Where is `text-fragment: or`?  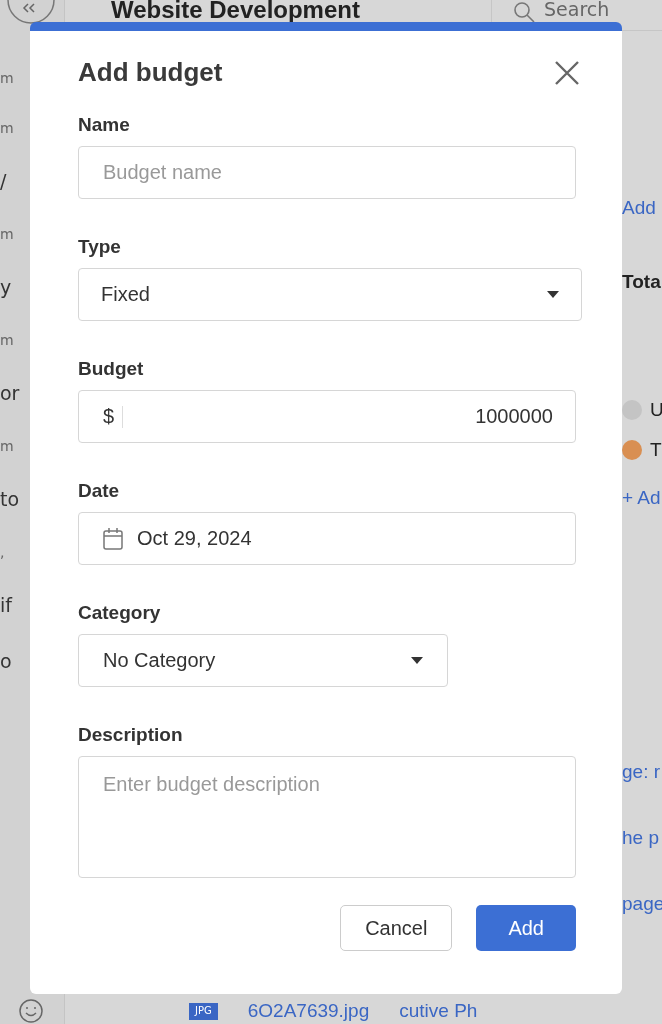 text-fragment: or is located at coordinates (10, 393).